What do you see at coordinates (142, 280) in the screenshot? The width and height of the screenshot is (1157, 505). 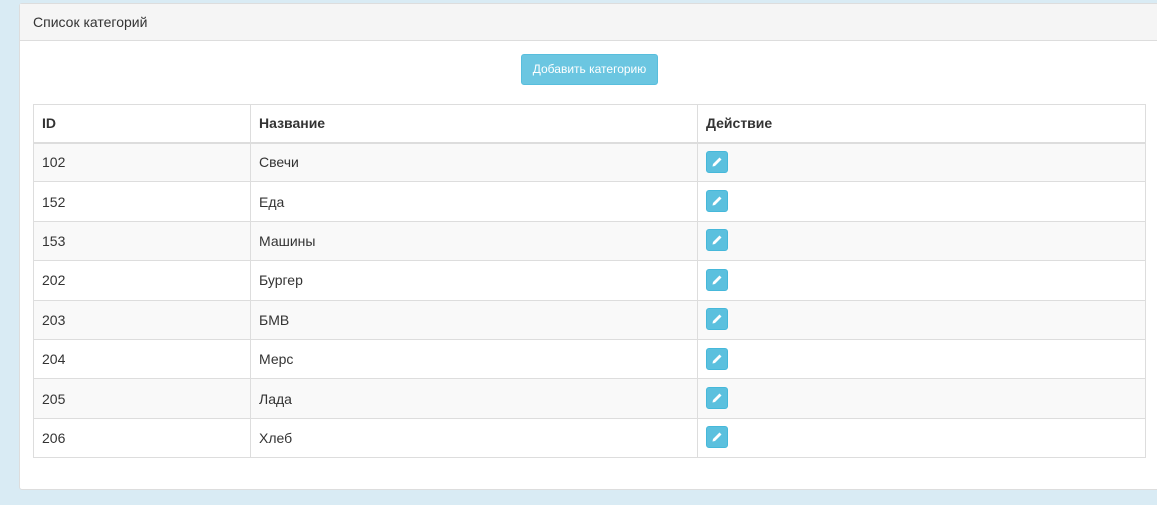 I see `cell-id: 202` at bounding box center [142, 280].